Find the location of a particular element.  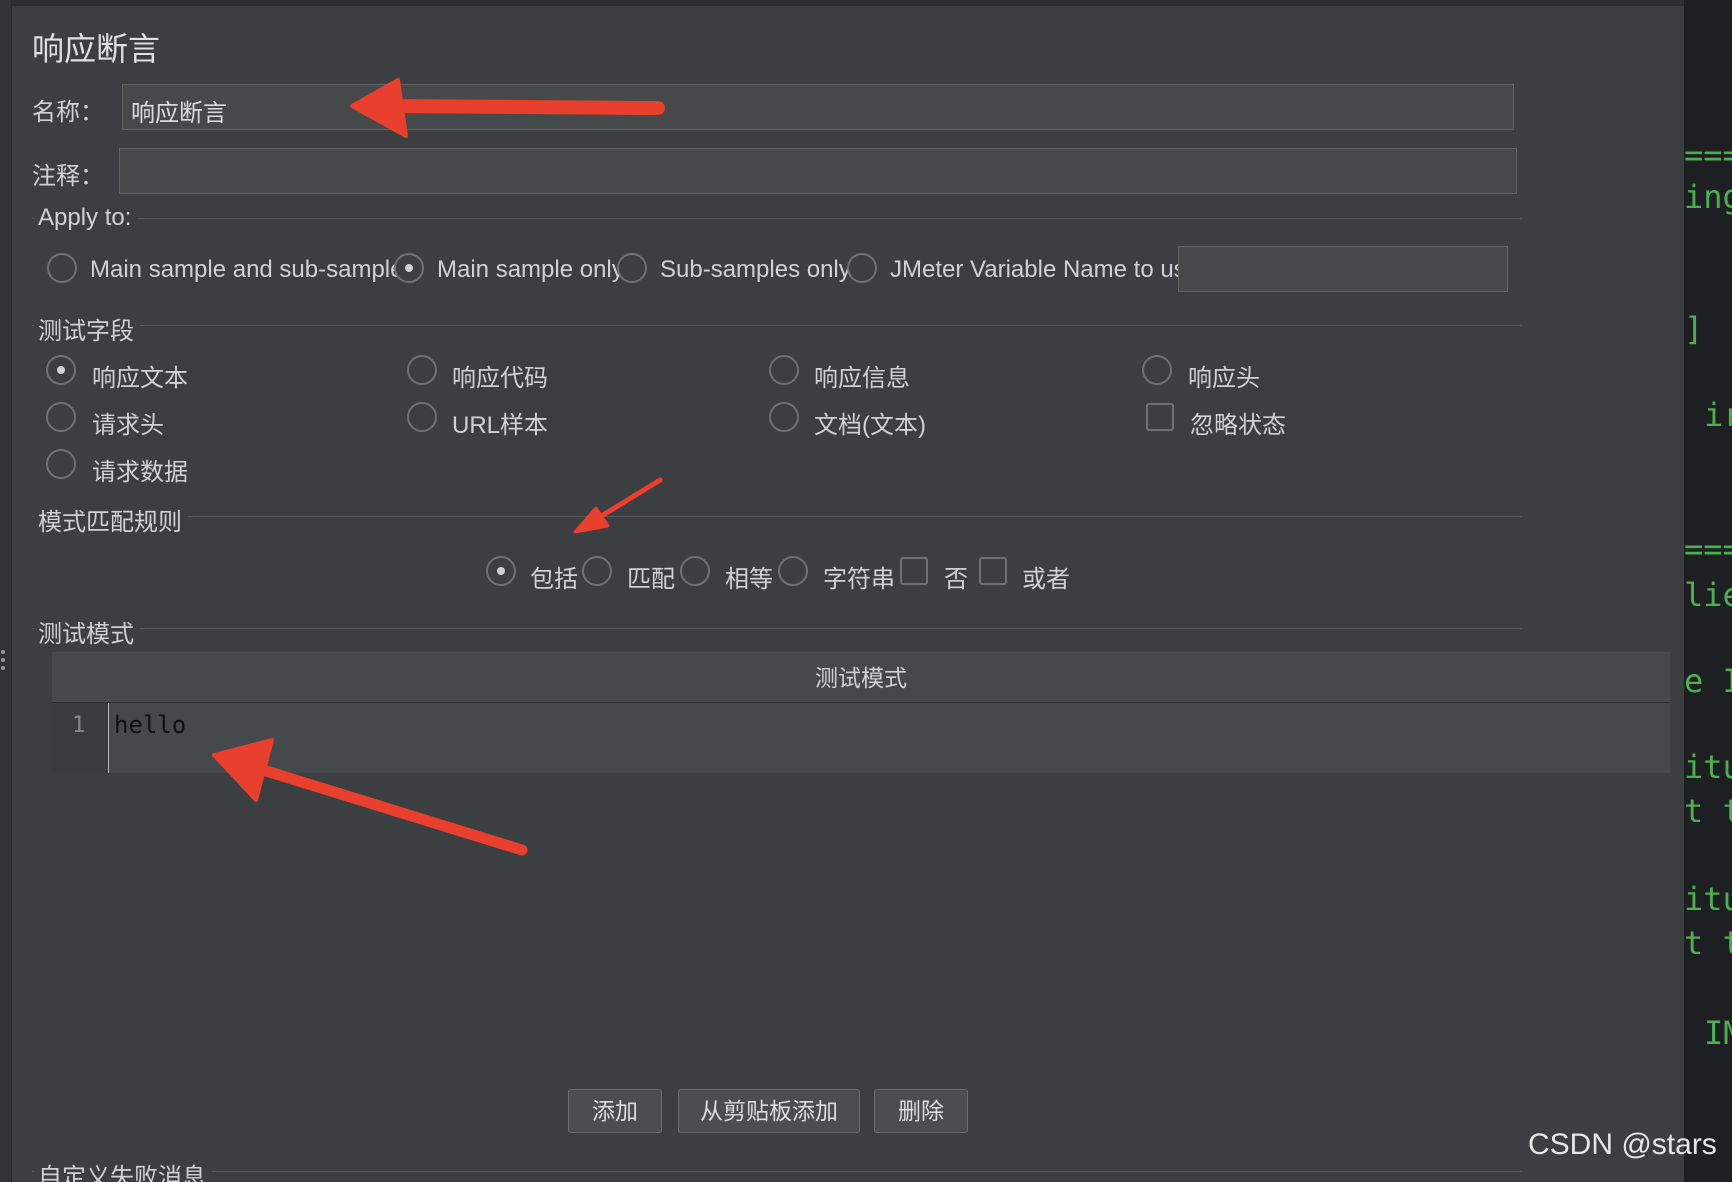

pattern-text-editor: hello is located at coordinates (150, 725).